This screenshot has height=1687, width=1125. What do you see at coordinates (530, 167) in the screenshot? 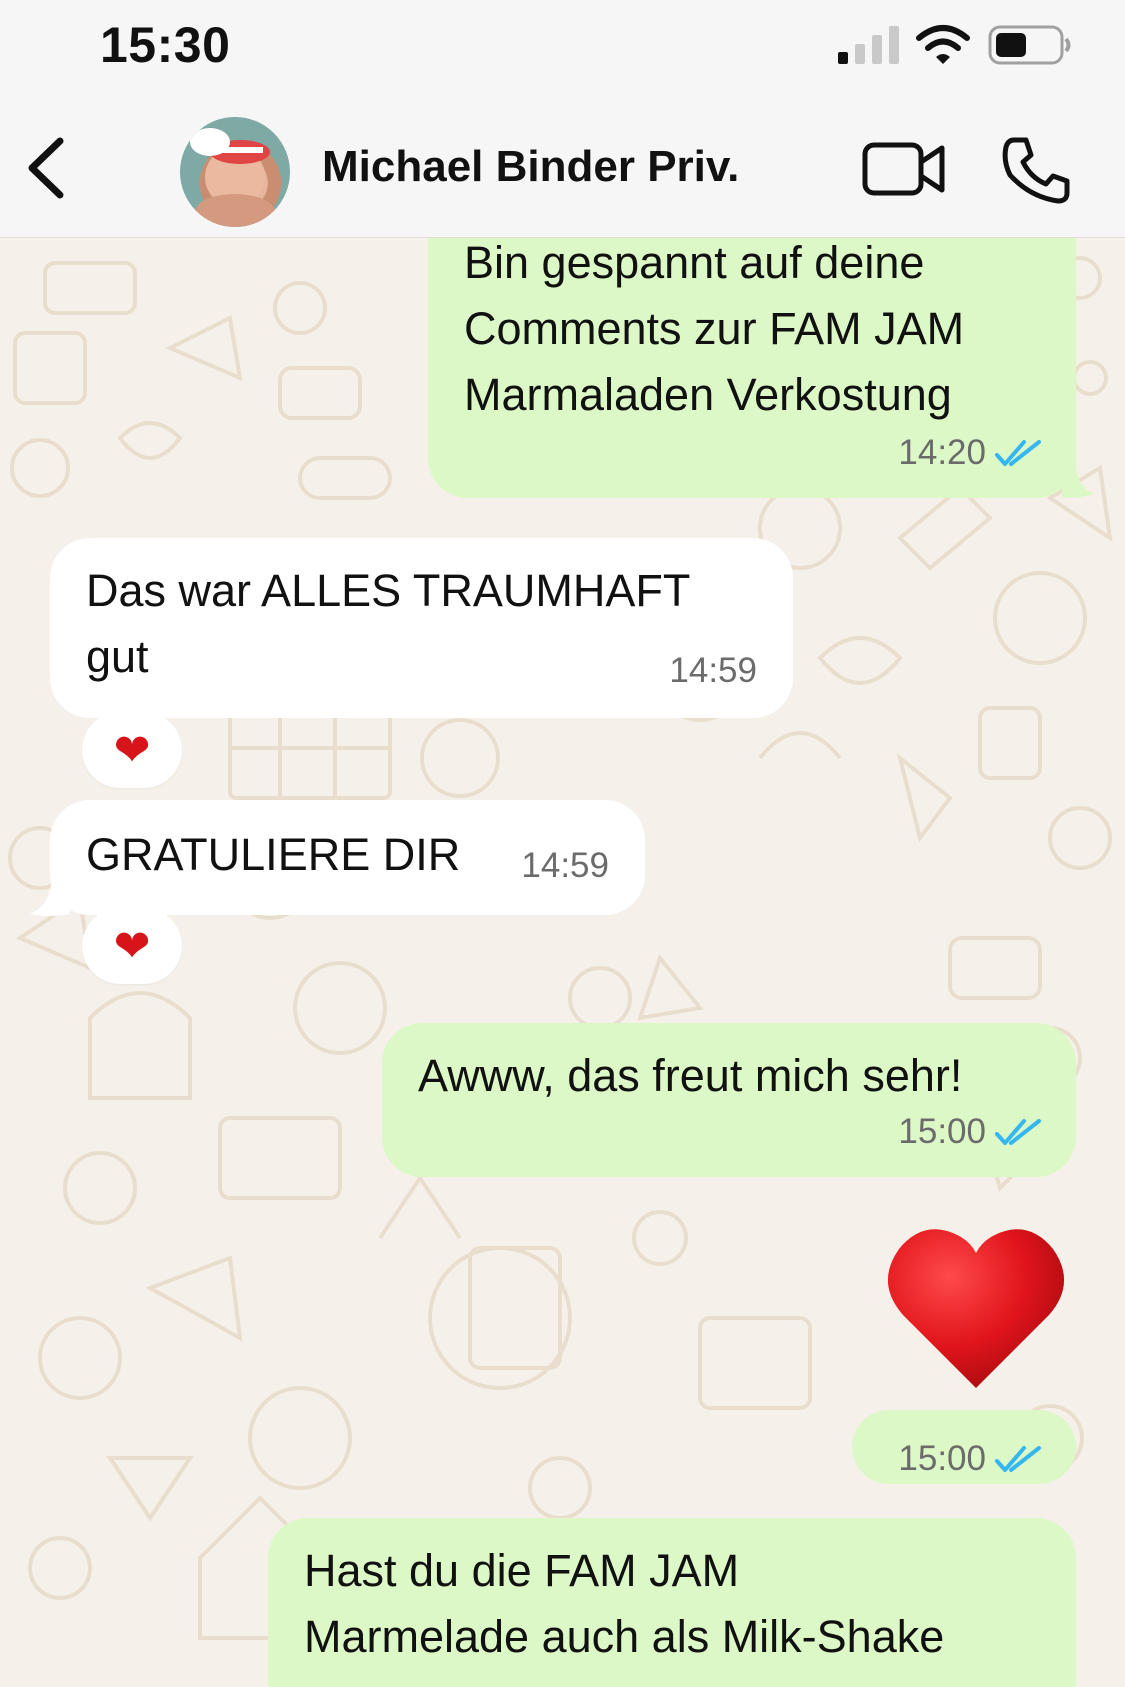
I see `contact-name: Michael Binder Priv.` at bounding box center [530, 167].